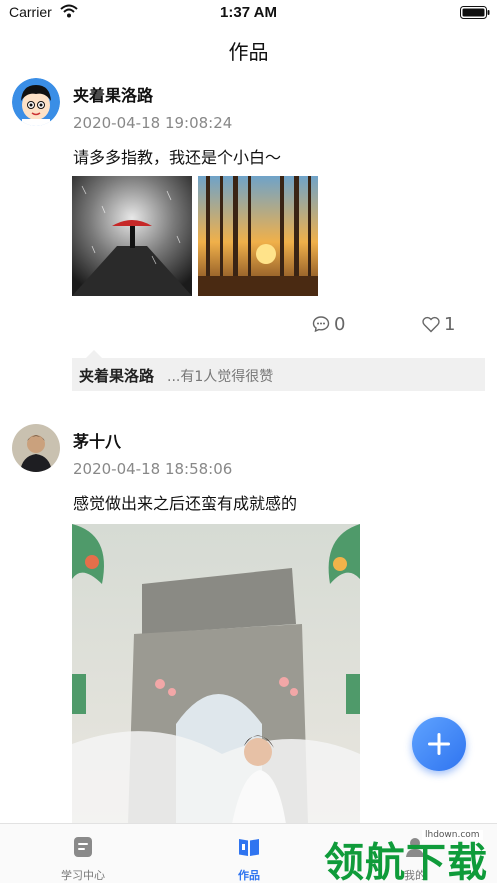 The image size is (497, 883). What do you see at coordinates (83, 847) in the screenshot?
I see `note-icon` at bounding box center [83, 847].